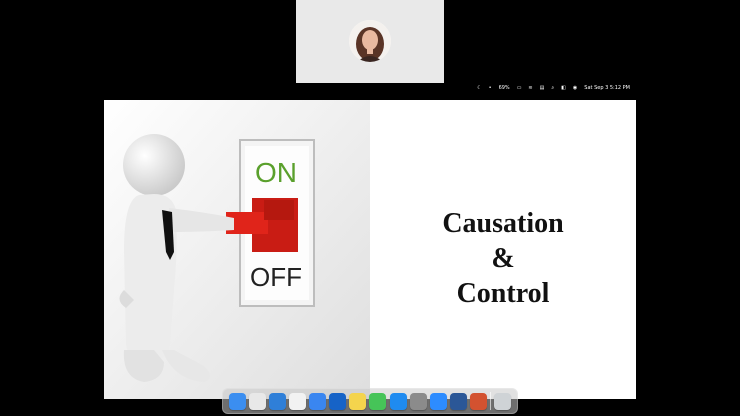  Describe the element at coordinates (438, 401) in the screenshot. I see `zoom-icon` at that location.